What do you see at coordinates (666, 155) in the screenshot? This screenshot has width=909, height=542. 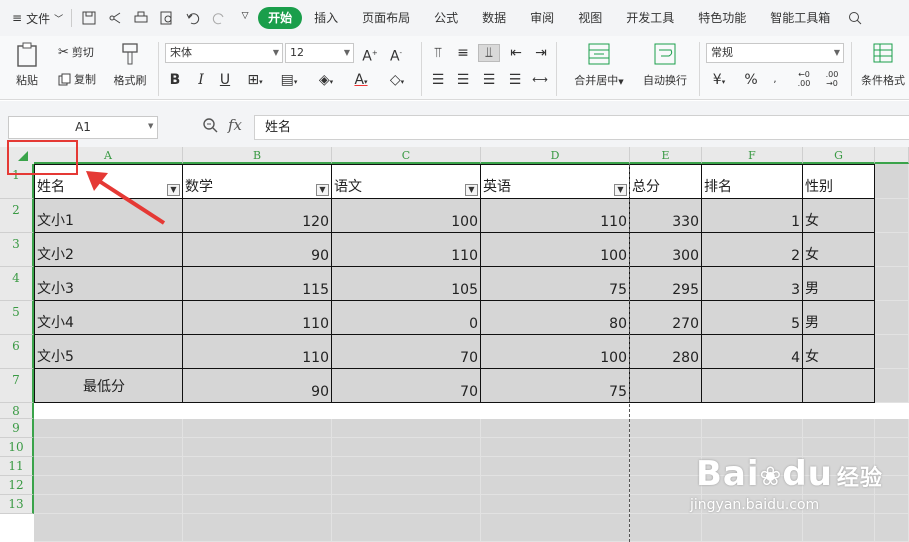 I see `column-header-e: E` at bounding box center [666, 155].